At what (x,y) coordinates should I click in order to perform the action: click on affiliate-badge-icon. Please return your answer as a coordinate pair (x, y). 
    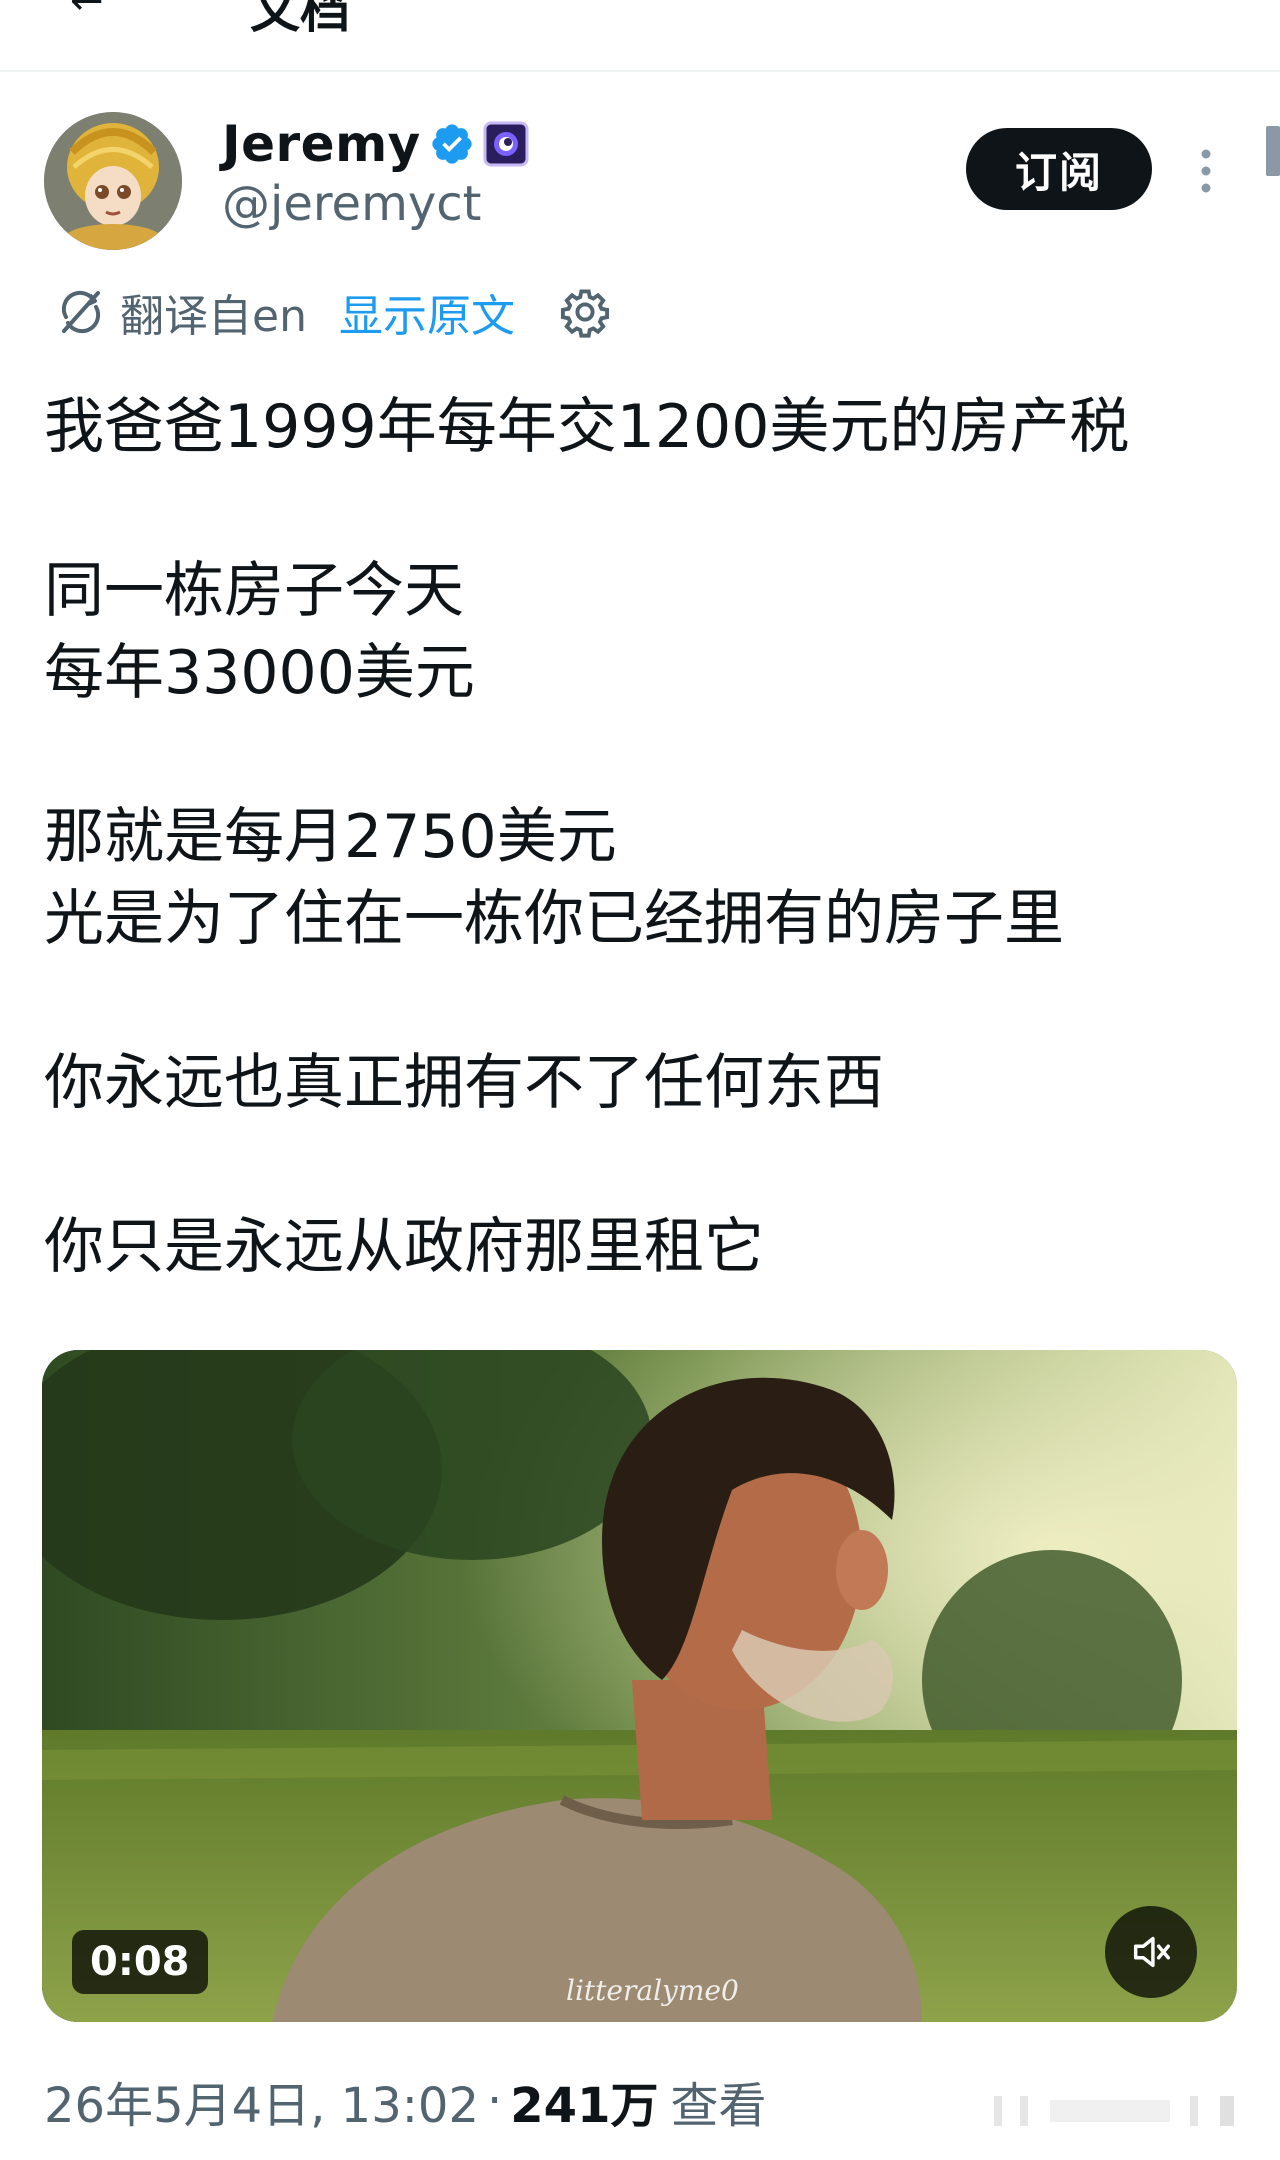
    Looking at the image, I should click on (506, 144).